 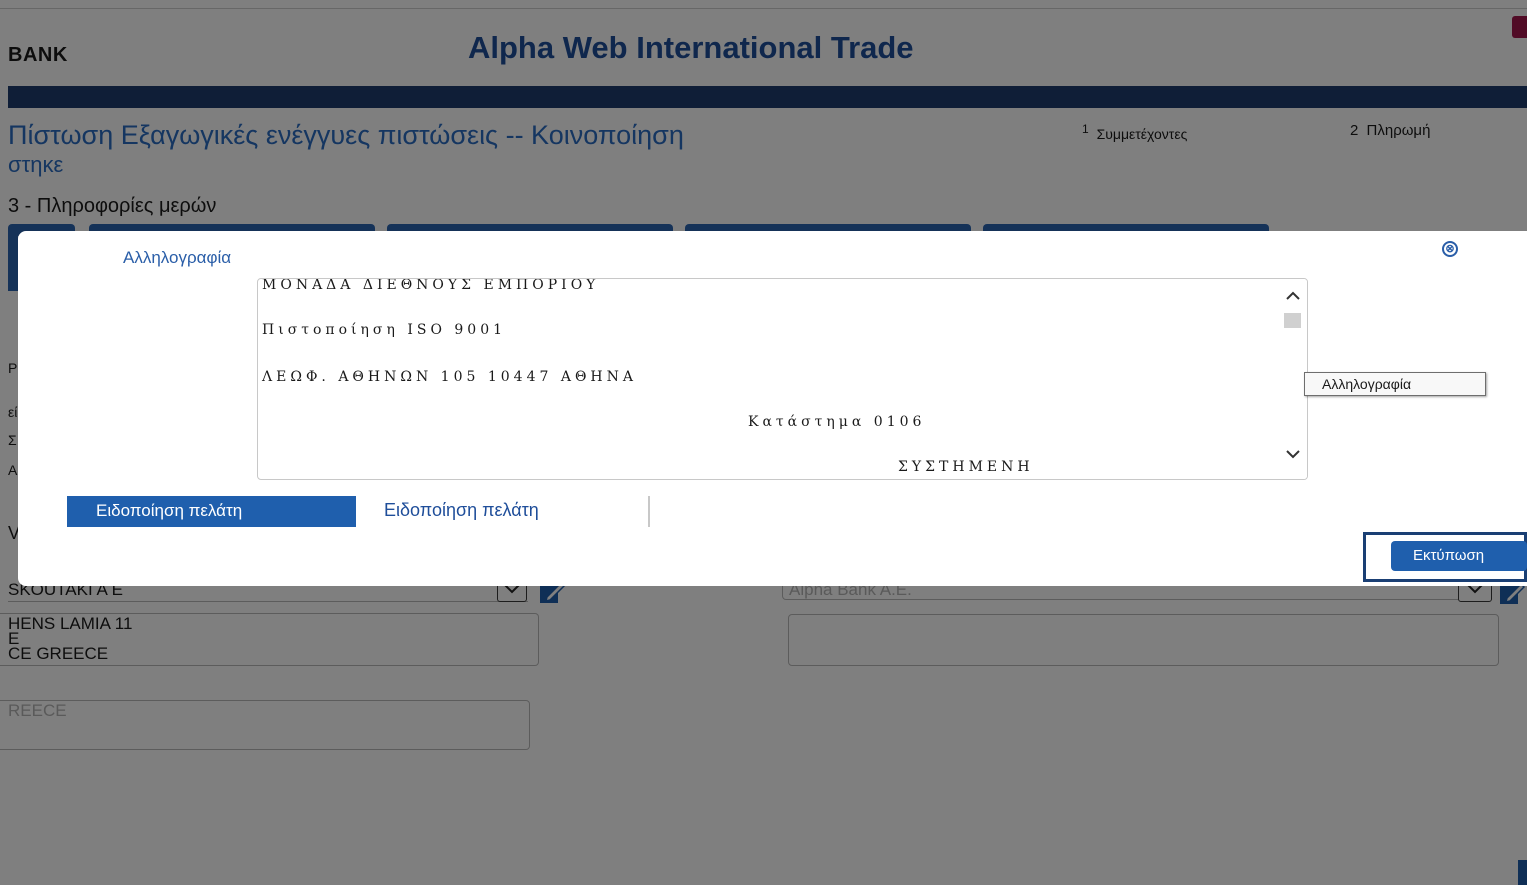 What do you see at coordinates (449, 377) in the screenshot?
I see `letter-line: ΛΕΩΦ. ΑΘΗΝΩΝ 105 10447 ΑΘΗΝΑ` at bounding box center [449, 377].